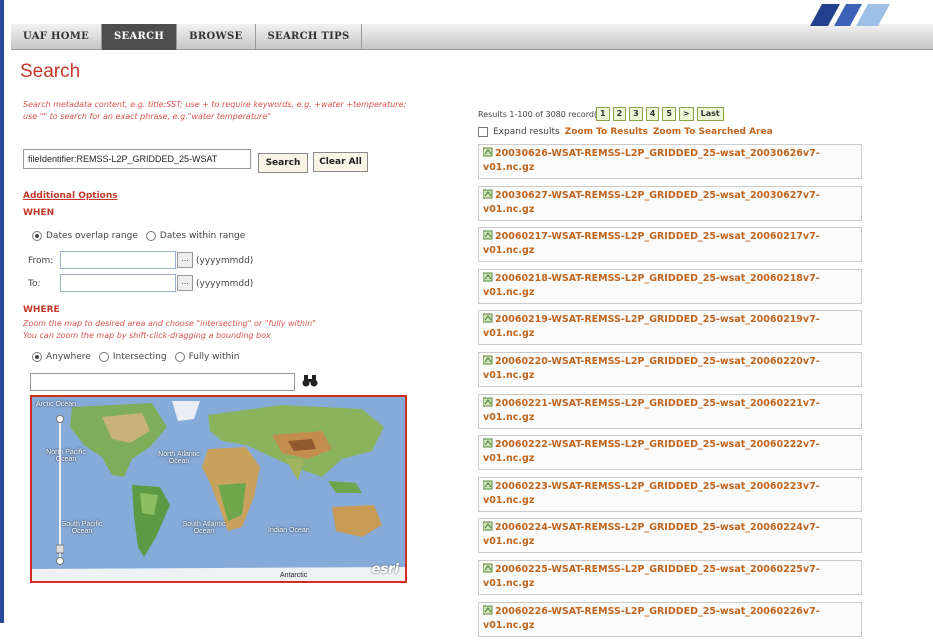 This screenshot has height=643, width=933. What do you see at coordinates (60, 490) in the screenshot?
I see `map-zoom-slider` at bounding box center [60, 490].